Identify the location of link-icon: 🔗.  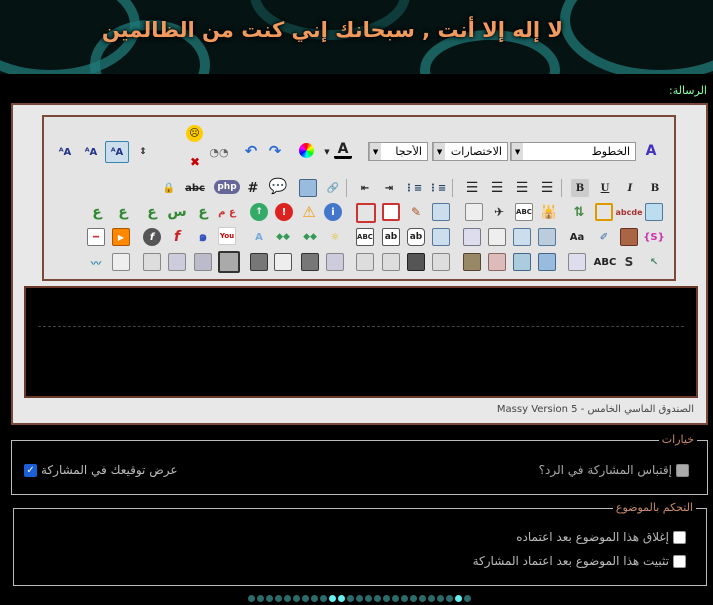
(333, 188).